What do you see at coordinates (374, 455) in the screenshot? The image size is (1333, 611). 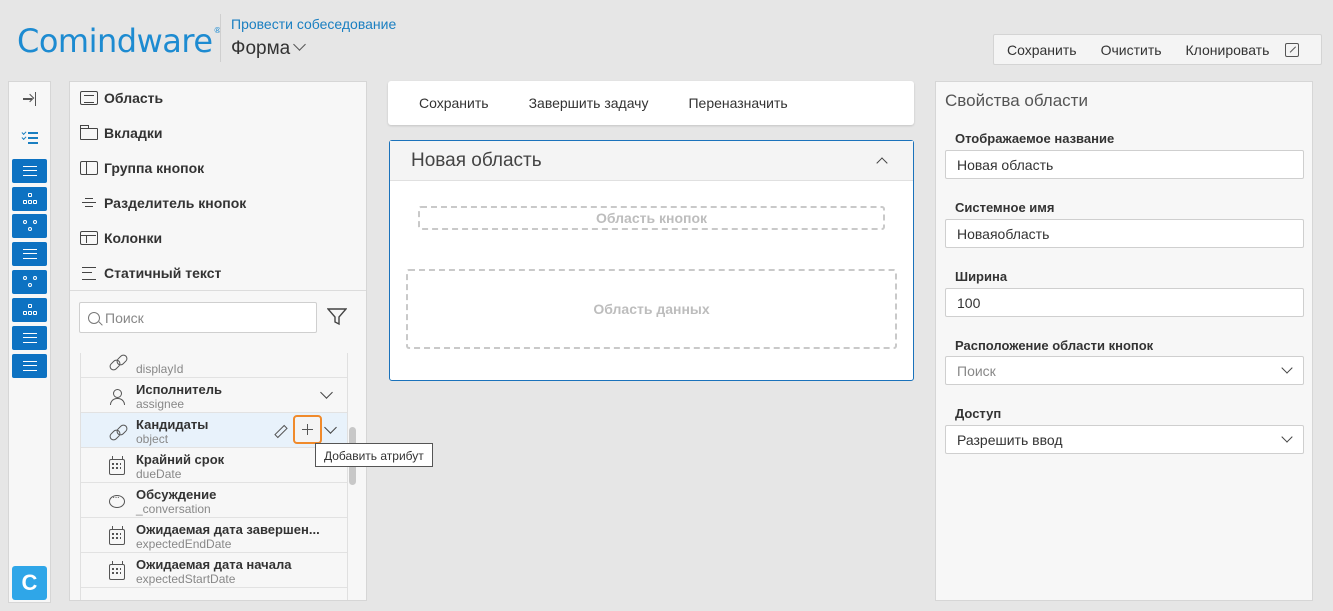 I see `tooltip: Добавить атрибут` at bounding box center [374, 455].